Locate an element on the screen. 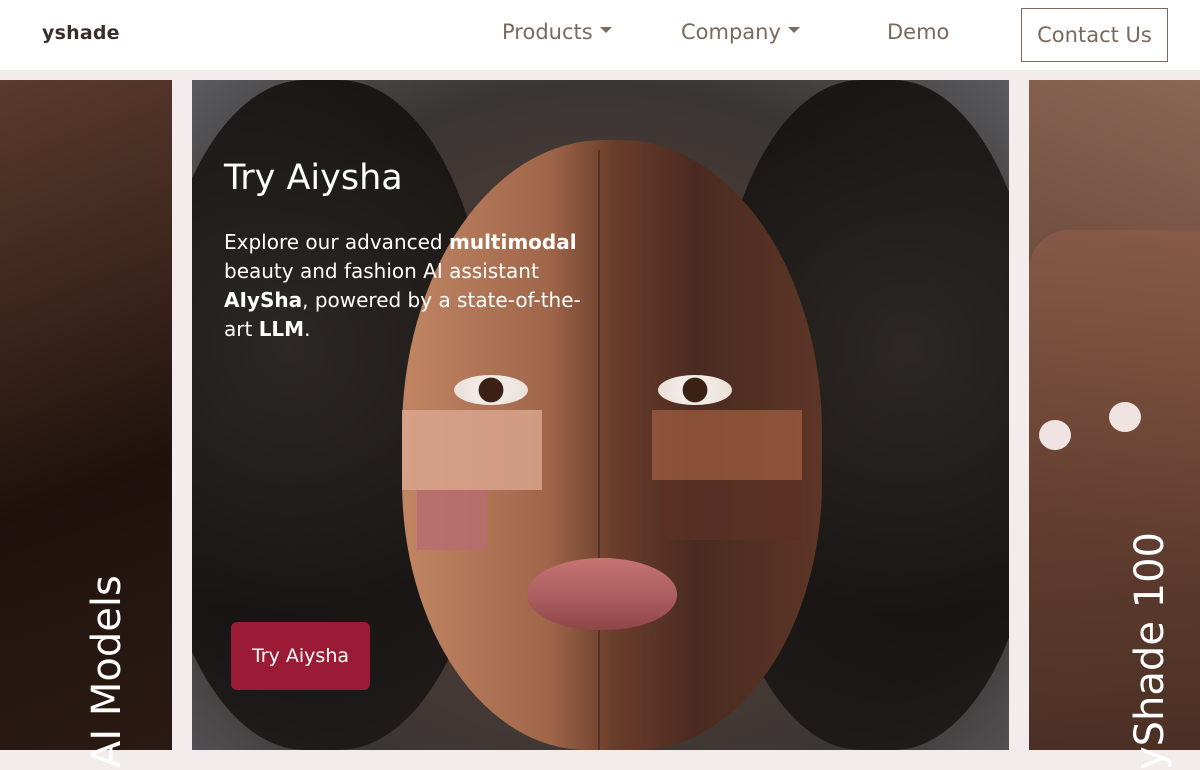 Image resolution: width=1200 pixels, height=770 pixels. hero-desc-text: beauty and fashion AI assistant is located at coordinates (381, 271).